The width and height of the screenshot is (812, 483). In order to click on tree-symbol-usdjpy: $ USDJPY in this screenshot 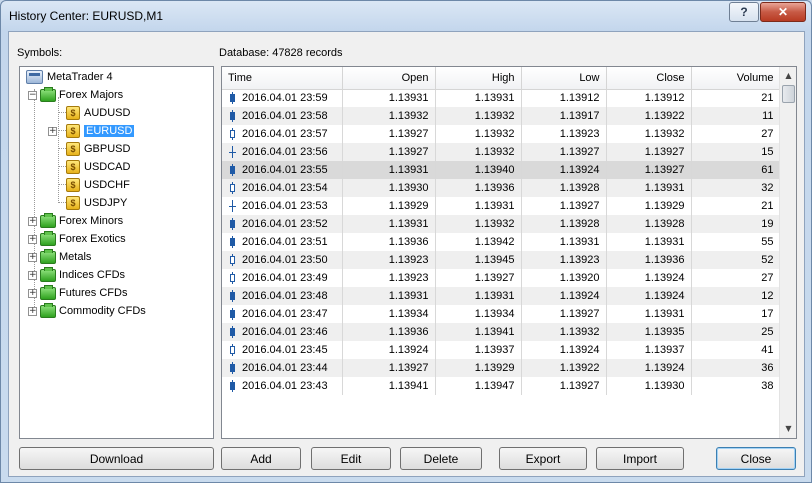, I will do `click(96, 203)`.